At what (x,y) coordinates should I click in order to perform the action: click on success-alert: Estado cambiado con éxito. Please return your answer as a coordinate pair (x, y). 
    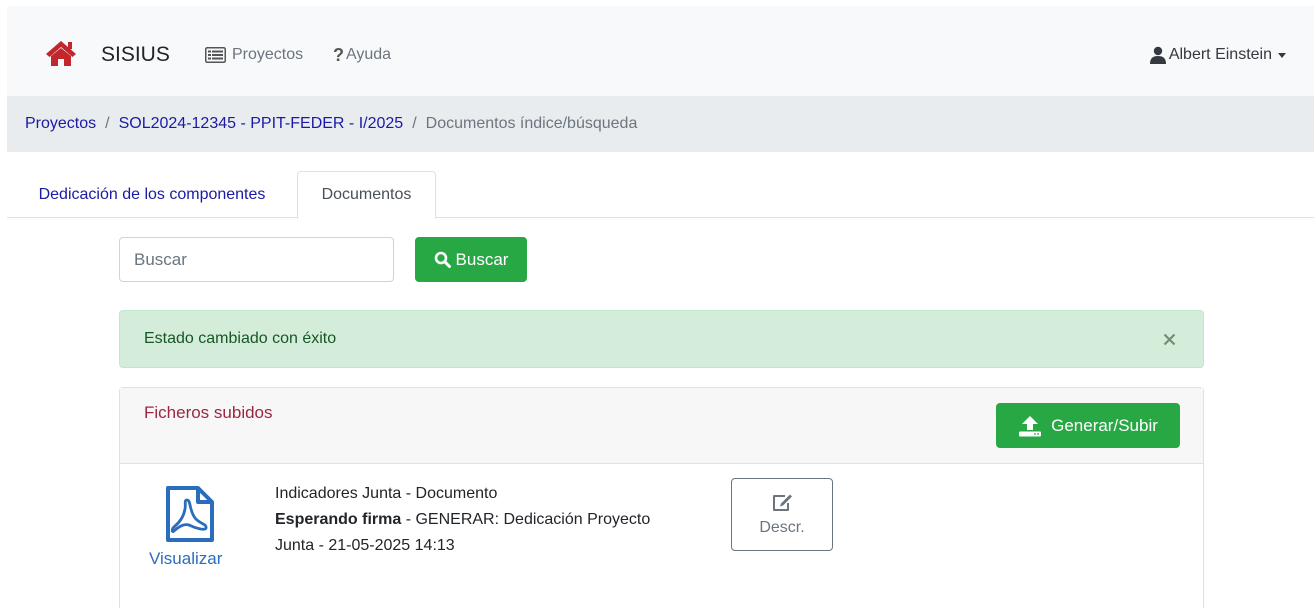
    Looking at the image, I should click on (661, 339).